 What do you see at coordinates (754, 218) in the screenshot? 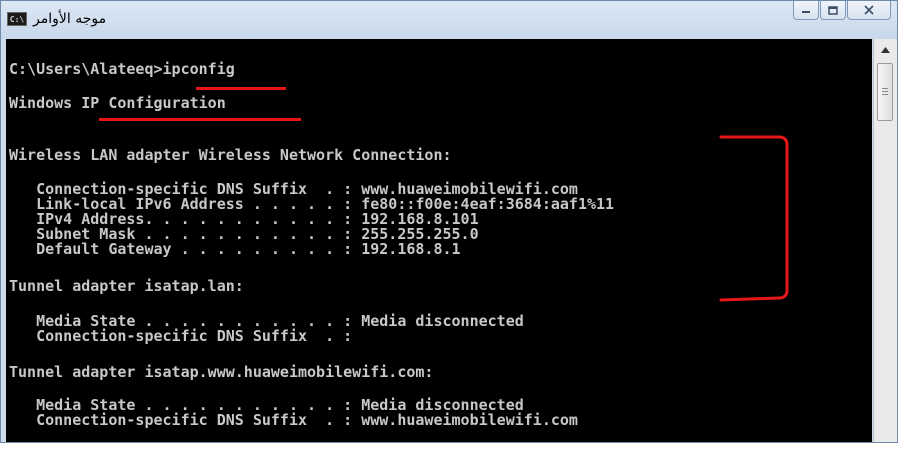
I see `red-bracket-annotation` at bounding box center [754, 218].